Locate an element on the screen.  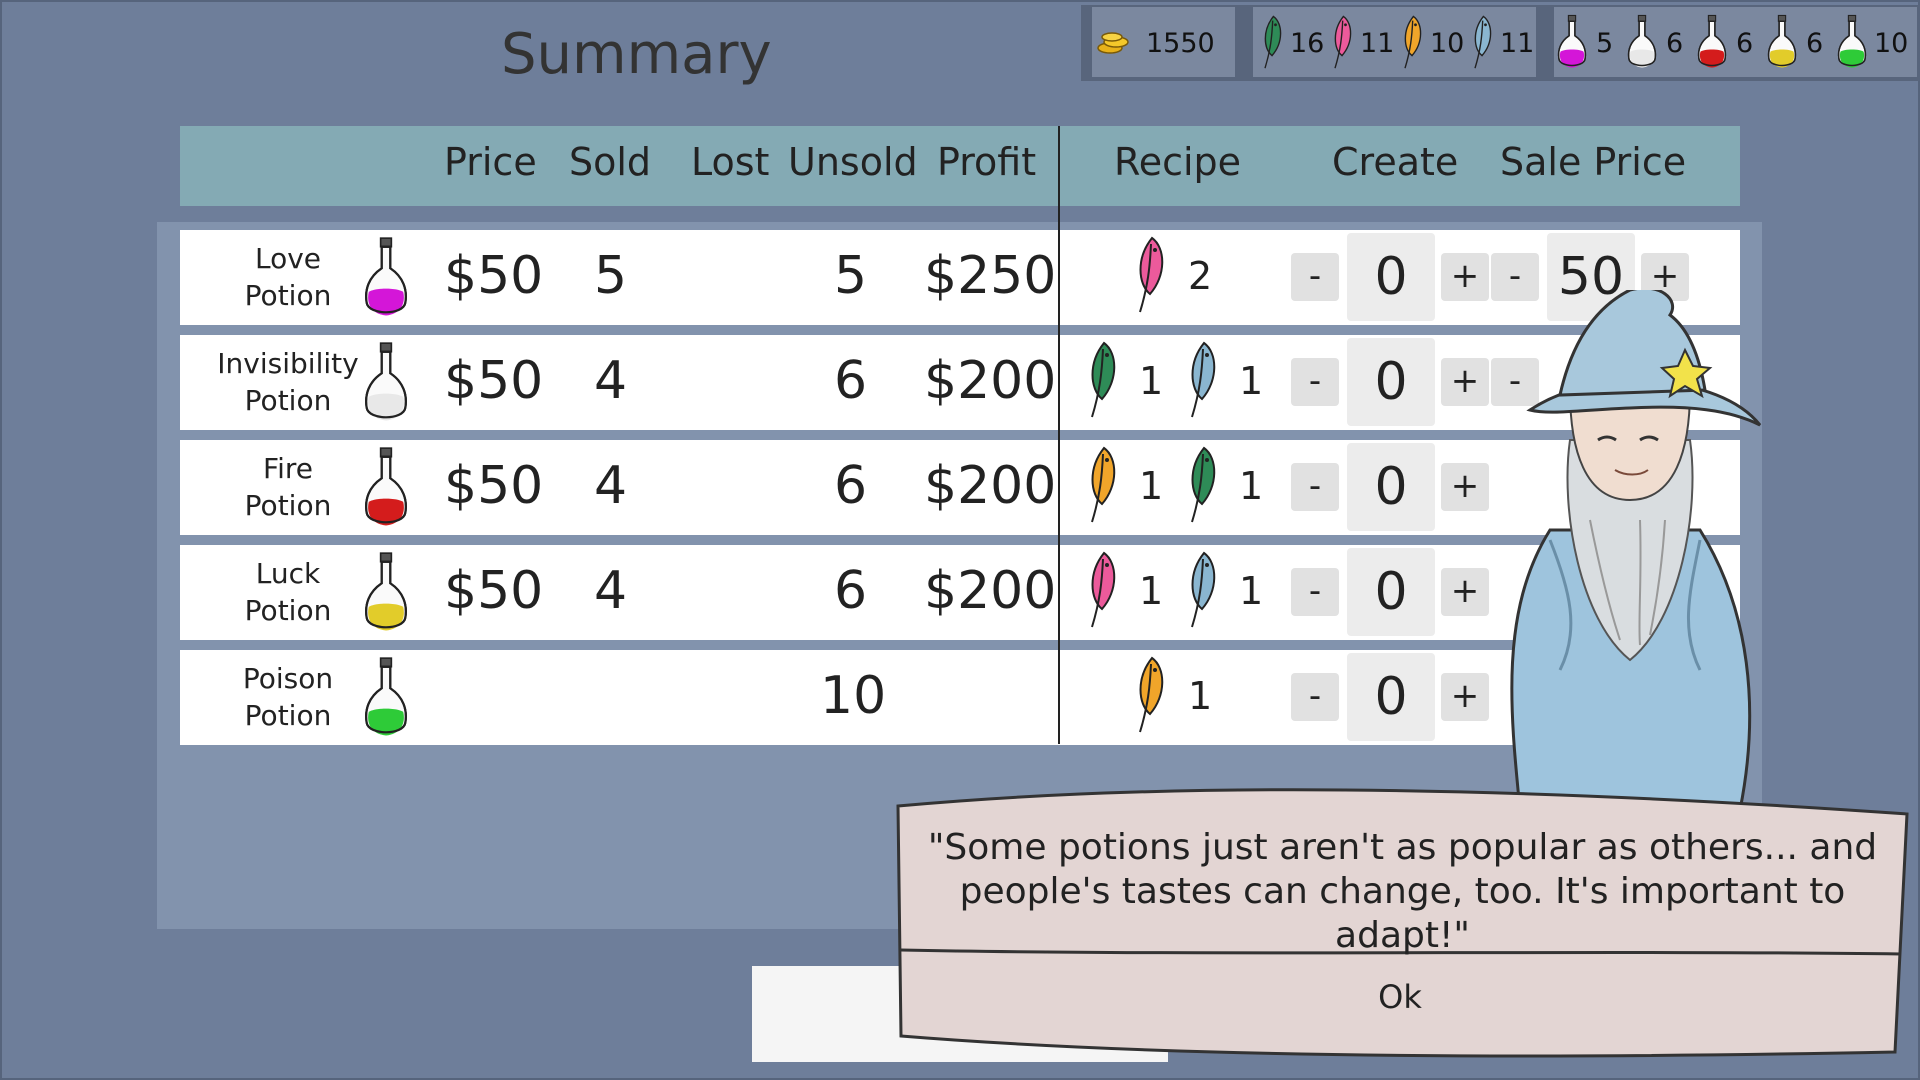
potion-name: Poison Potion is located at coordinates (288, 697).